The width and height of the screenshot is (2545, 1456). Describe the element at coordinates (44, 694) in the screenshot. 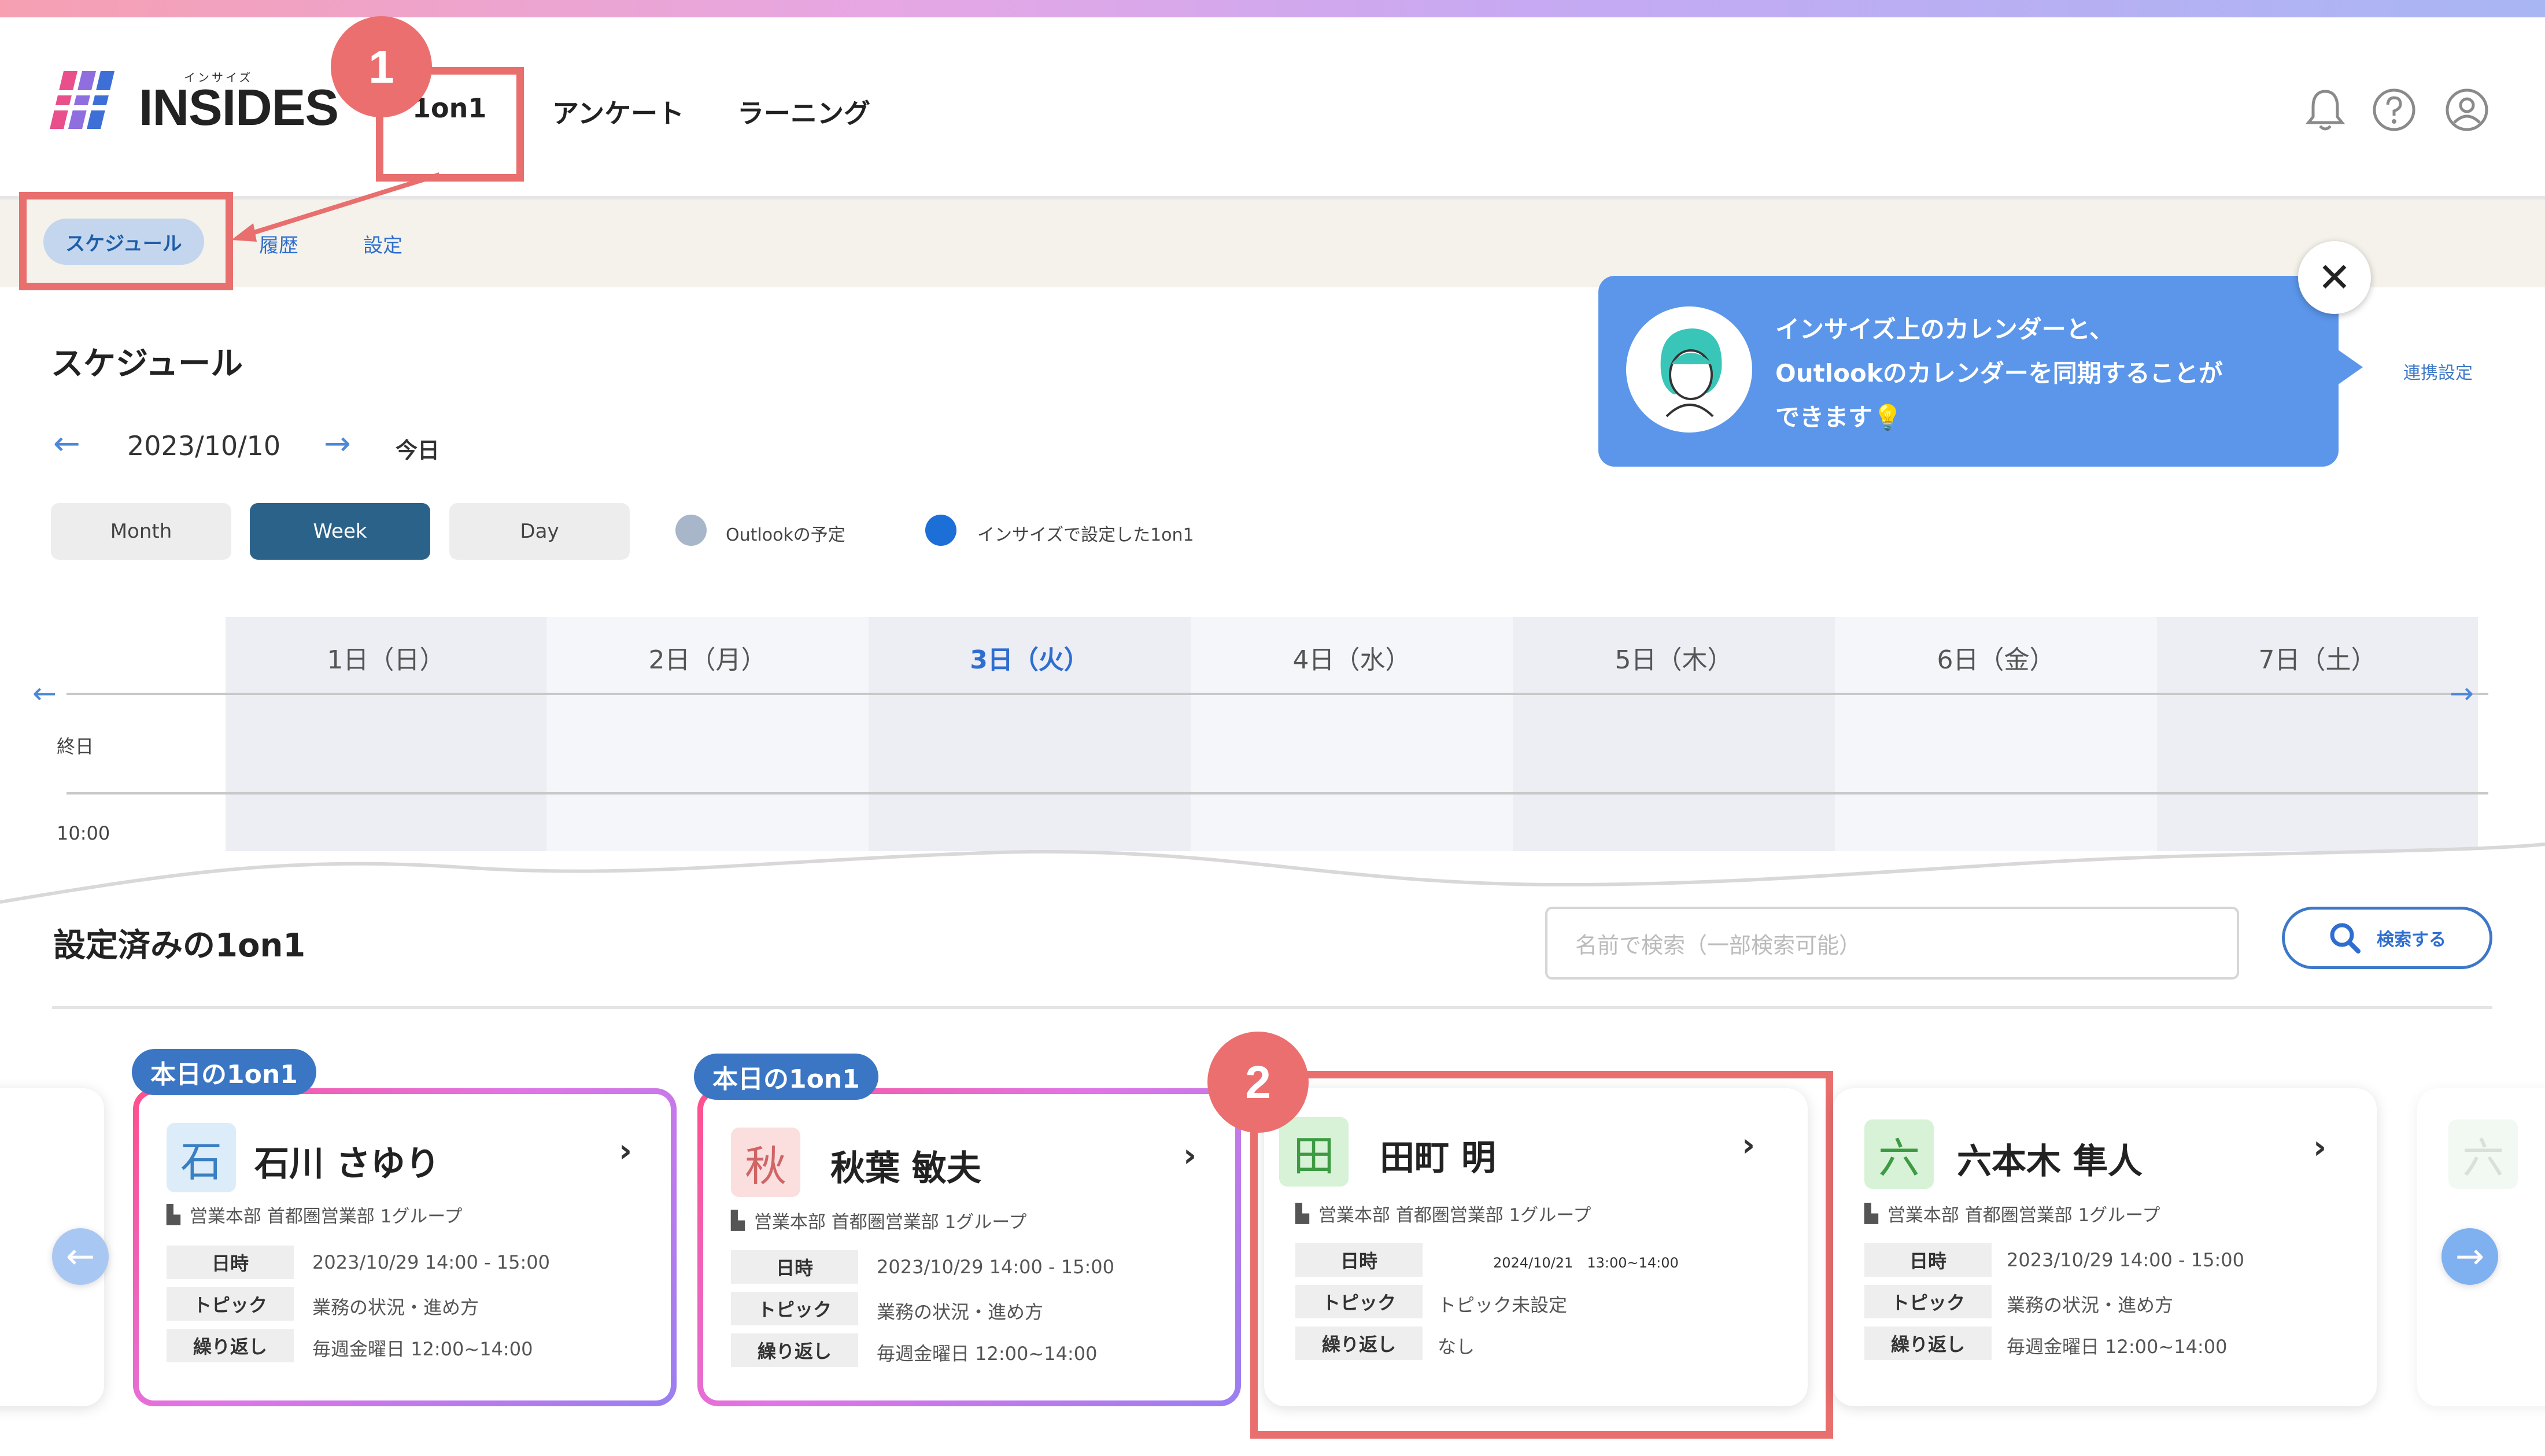

I see `week-prev-arrow-icon: ←` at that location.